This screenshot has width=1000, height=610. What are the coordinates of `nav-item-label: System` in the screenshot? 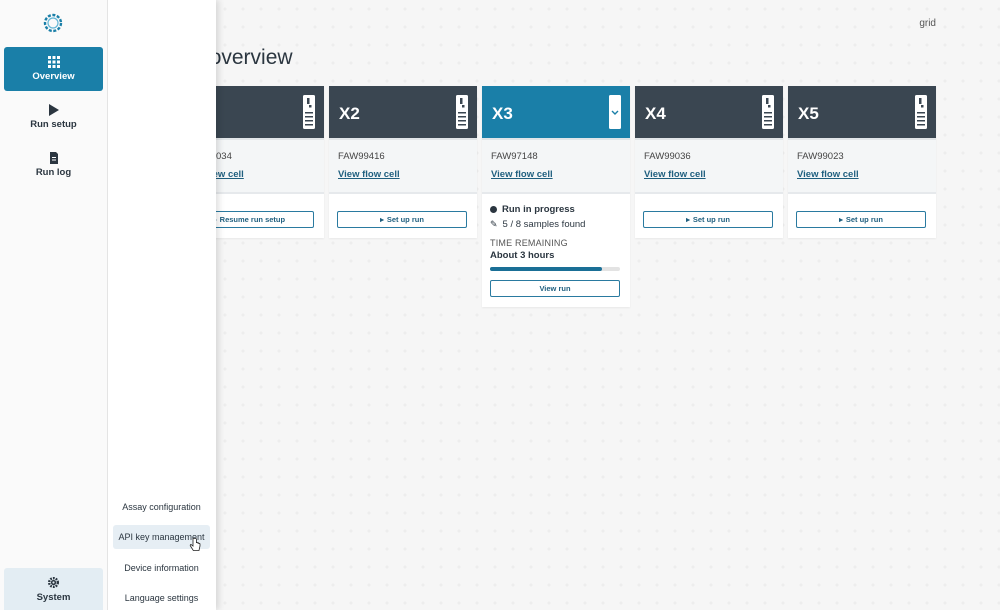 It's located at (53, 597).